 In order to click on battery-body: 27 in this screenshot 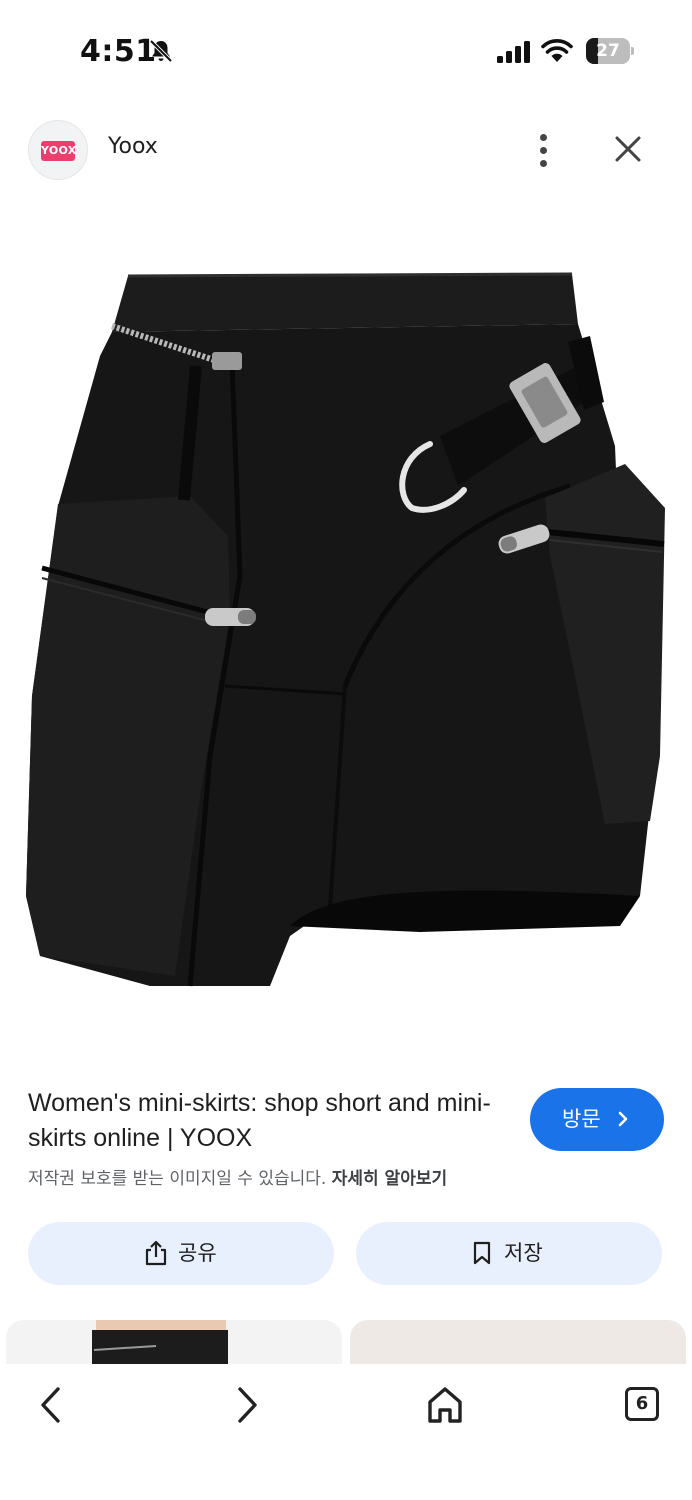, I will do `click(608, 51)`.